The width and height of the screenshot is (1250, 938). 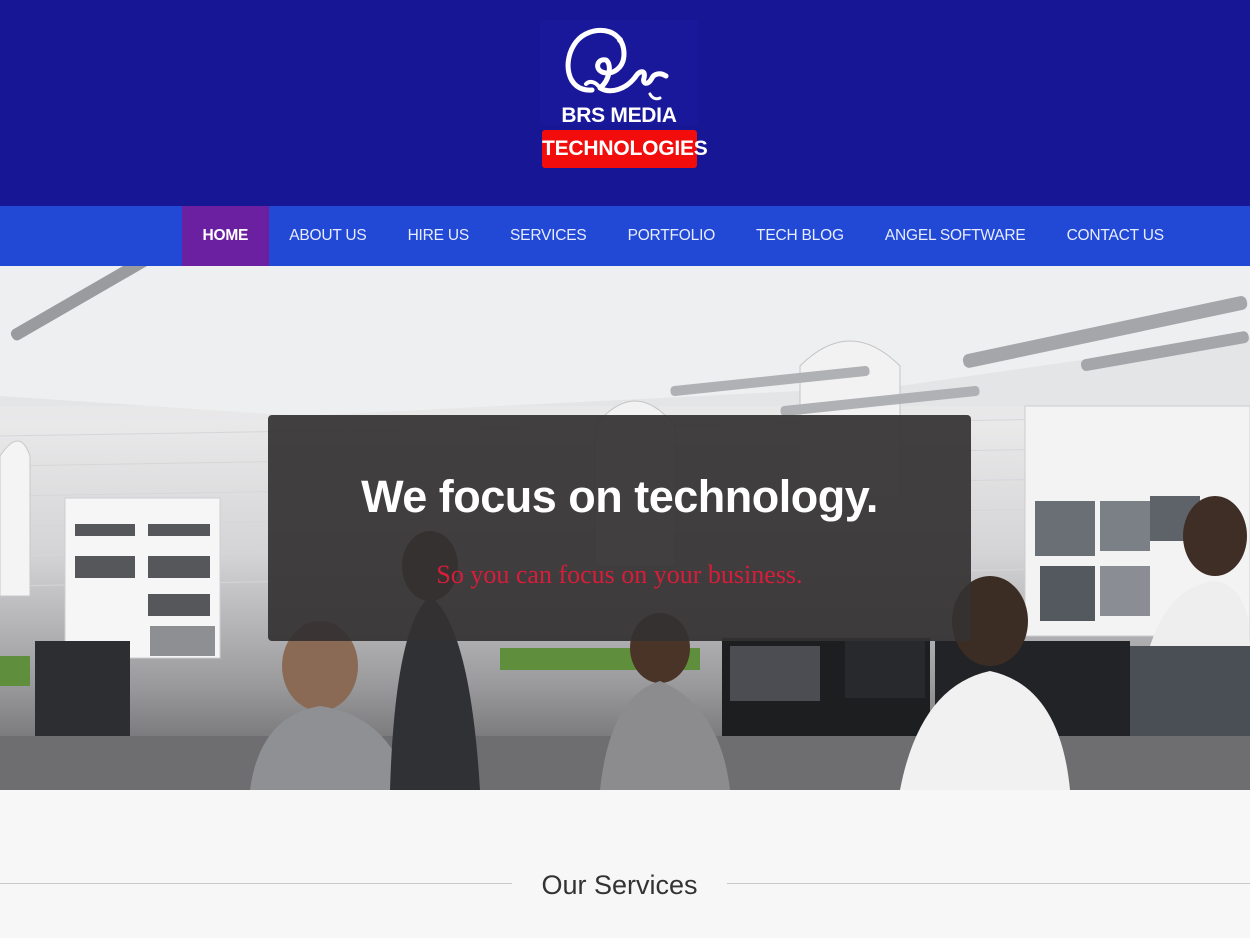 I want to click on hero-title: We focus on technology., so click(x=619, y=496).